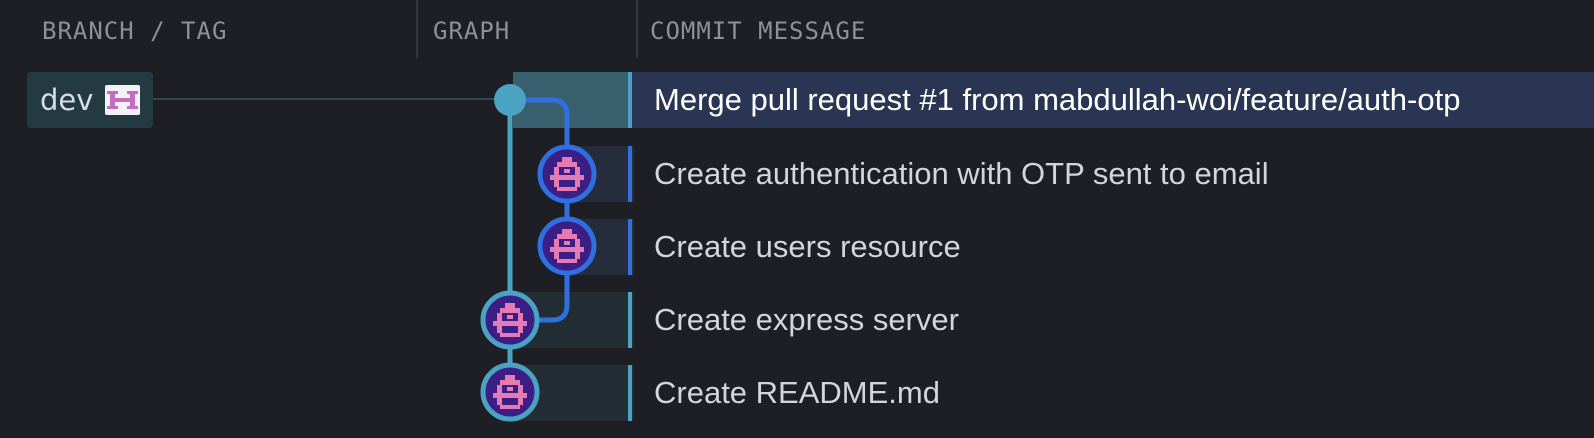  I want to click on commit-row: Create express server, so click(1111, 320).